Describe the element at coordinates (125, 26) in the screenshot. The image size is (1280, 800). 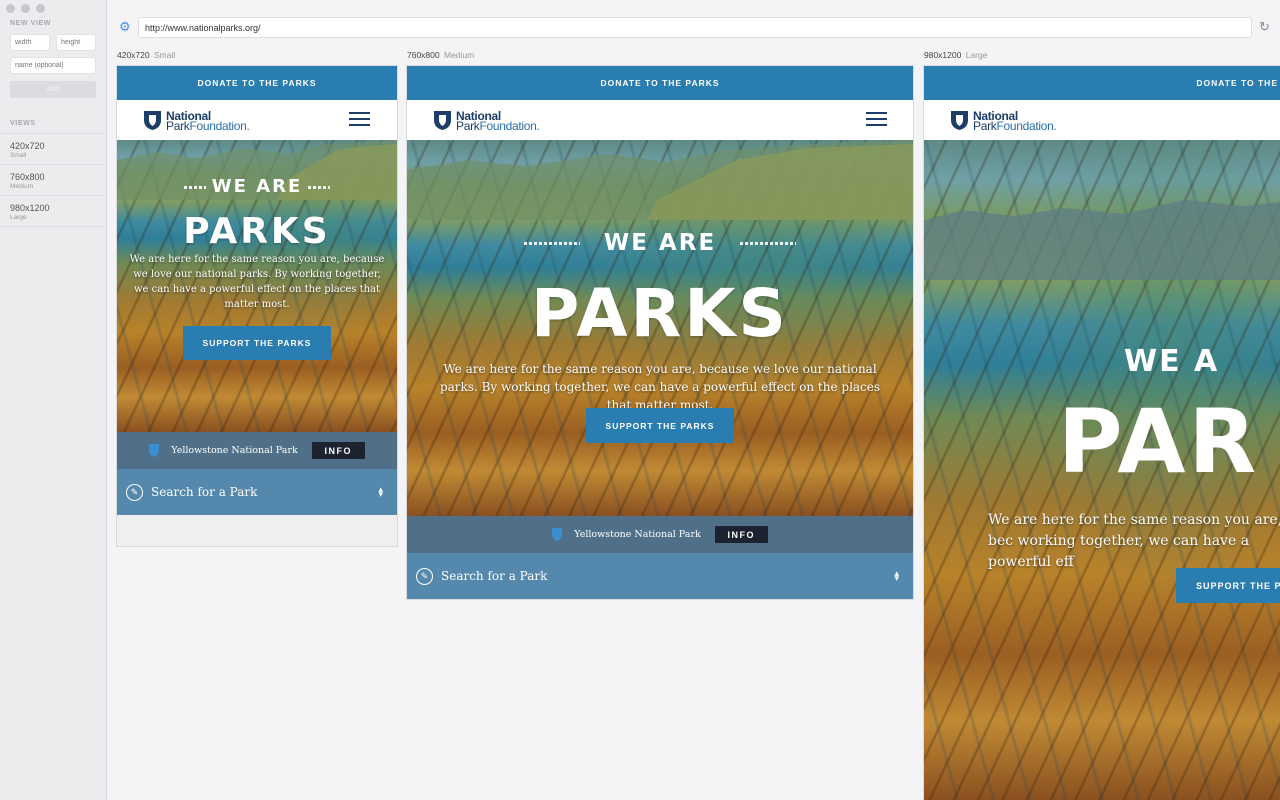
I see `gear-icon: ⚙` at that location.